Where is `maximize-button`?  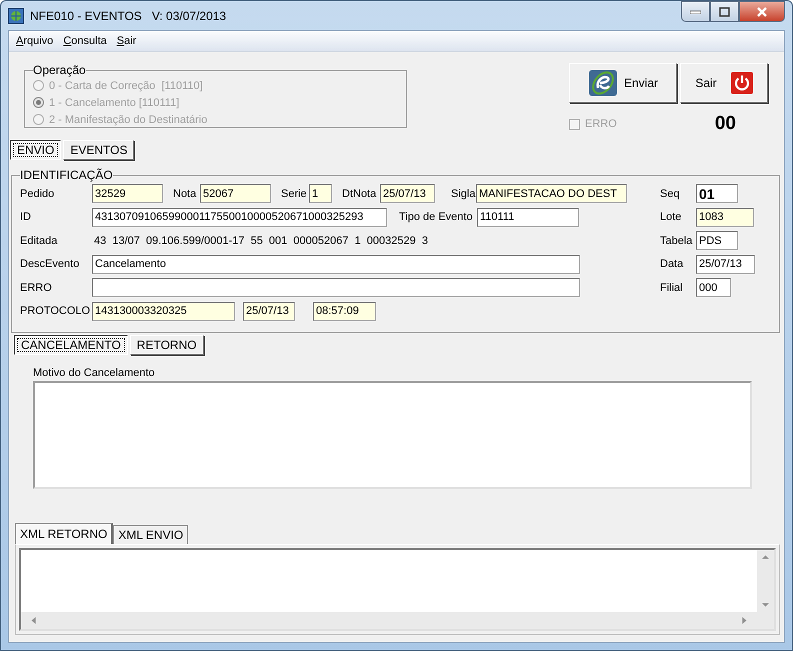 maximize-button is located at coordinates (724, 11).